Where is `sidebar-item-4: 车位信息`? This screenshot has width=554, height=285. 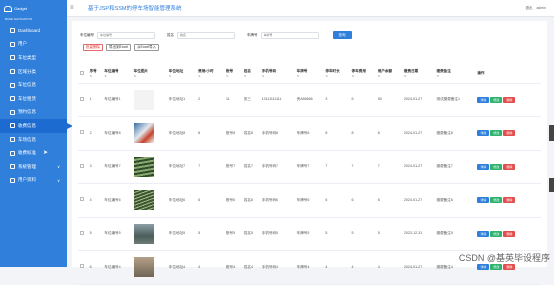 sidebar-item-4: 车位信息 is located at coordinates (33, 85).